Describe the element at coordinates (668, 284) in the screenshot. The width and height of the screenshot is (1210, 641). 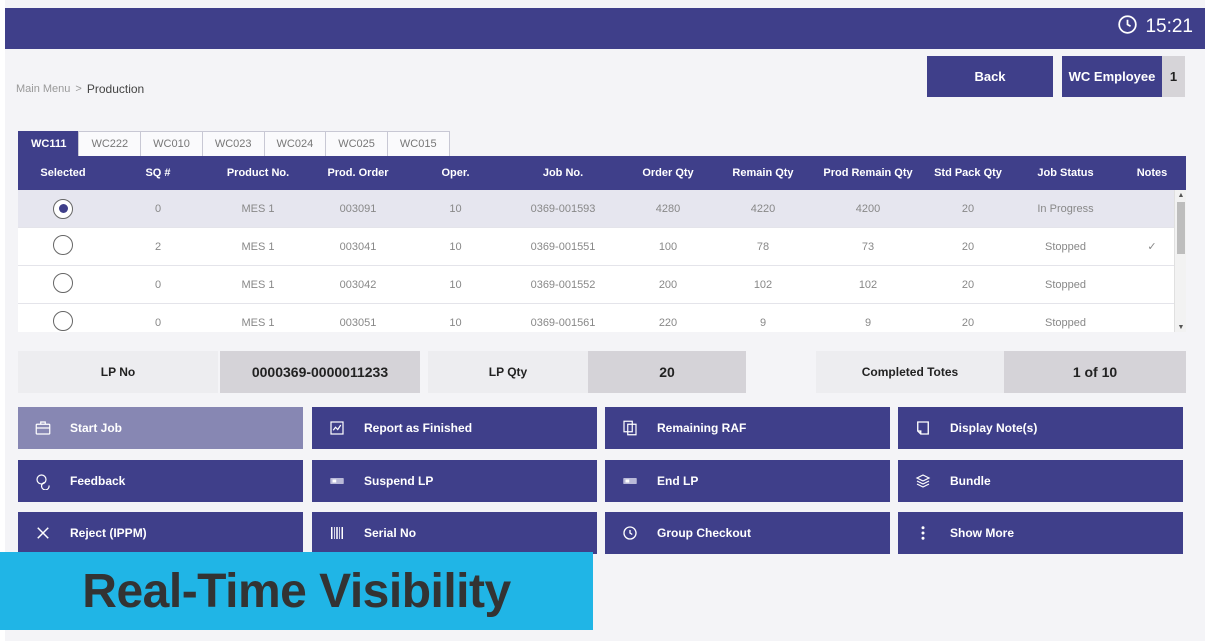
I see `cell-order-qty: 200` at that location.